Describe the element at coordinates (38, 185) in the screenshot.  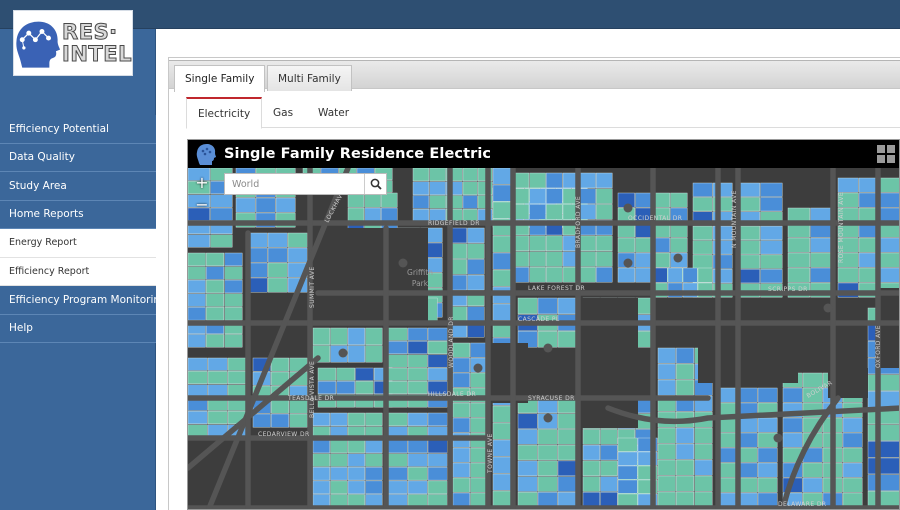
I see `sidebar-item-label: Study Area` at that location.